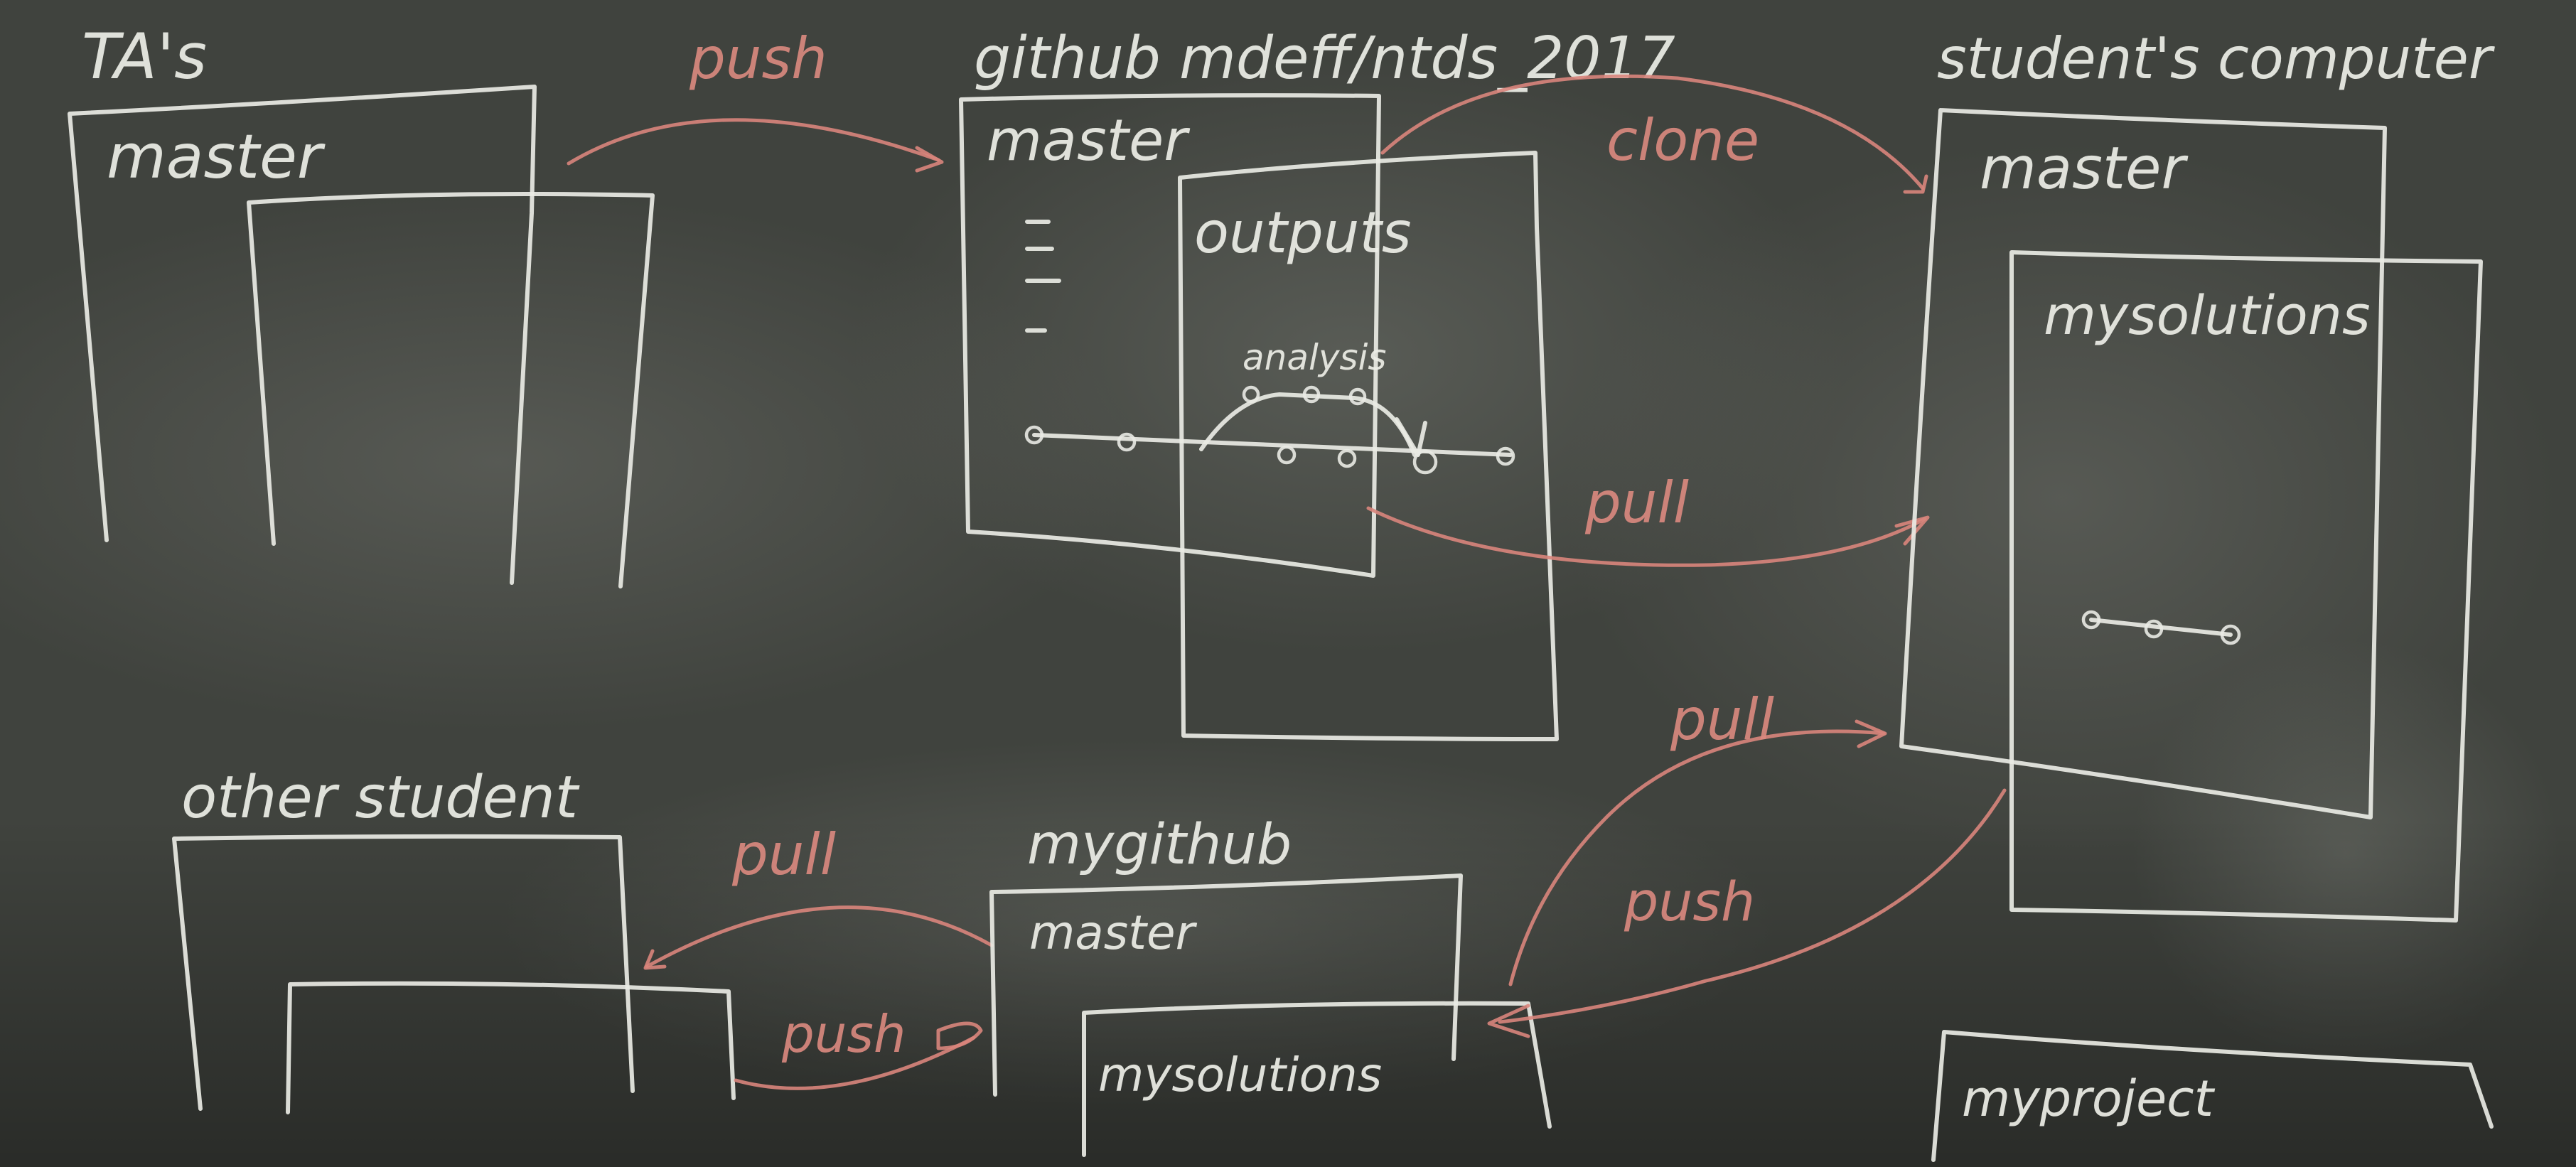 The height and width of the screenshot is (1167, 2576). What do you see at coordinates (2084, 169) in the screenshot?
I see `computer-master-label: master` at bounding box center [2084, 169].